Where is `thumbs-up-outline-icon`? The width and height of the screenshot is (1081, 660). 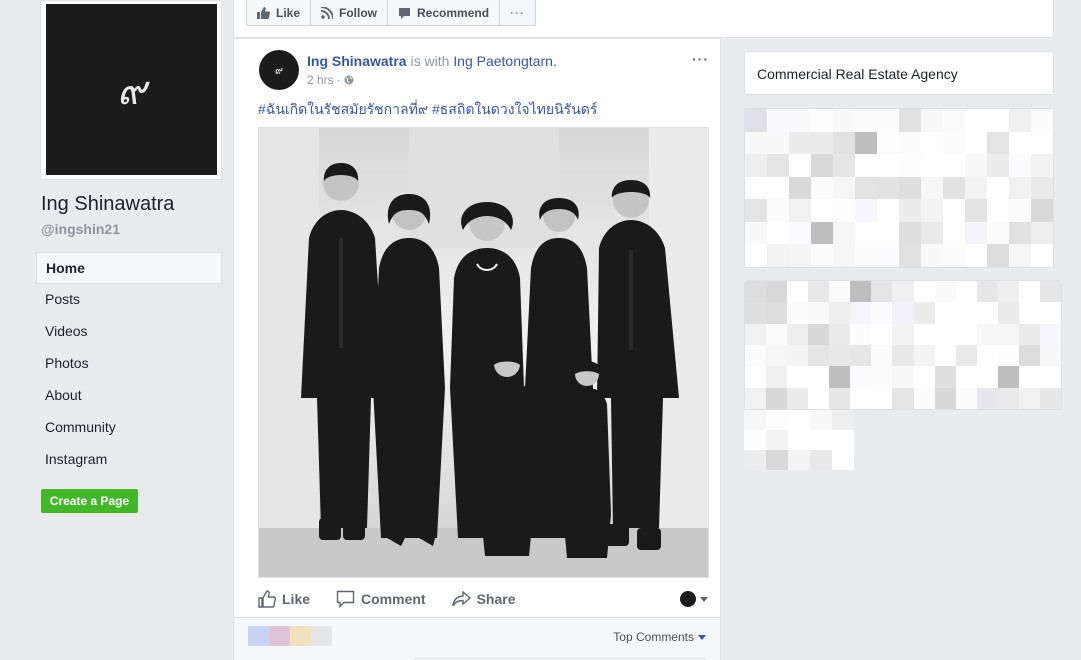
thumbs-up-outline-icon is located at coordinates (267, 599).